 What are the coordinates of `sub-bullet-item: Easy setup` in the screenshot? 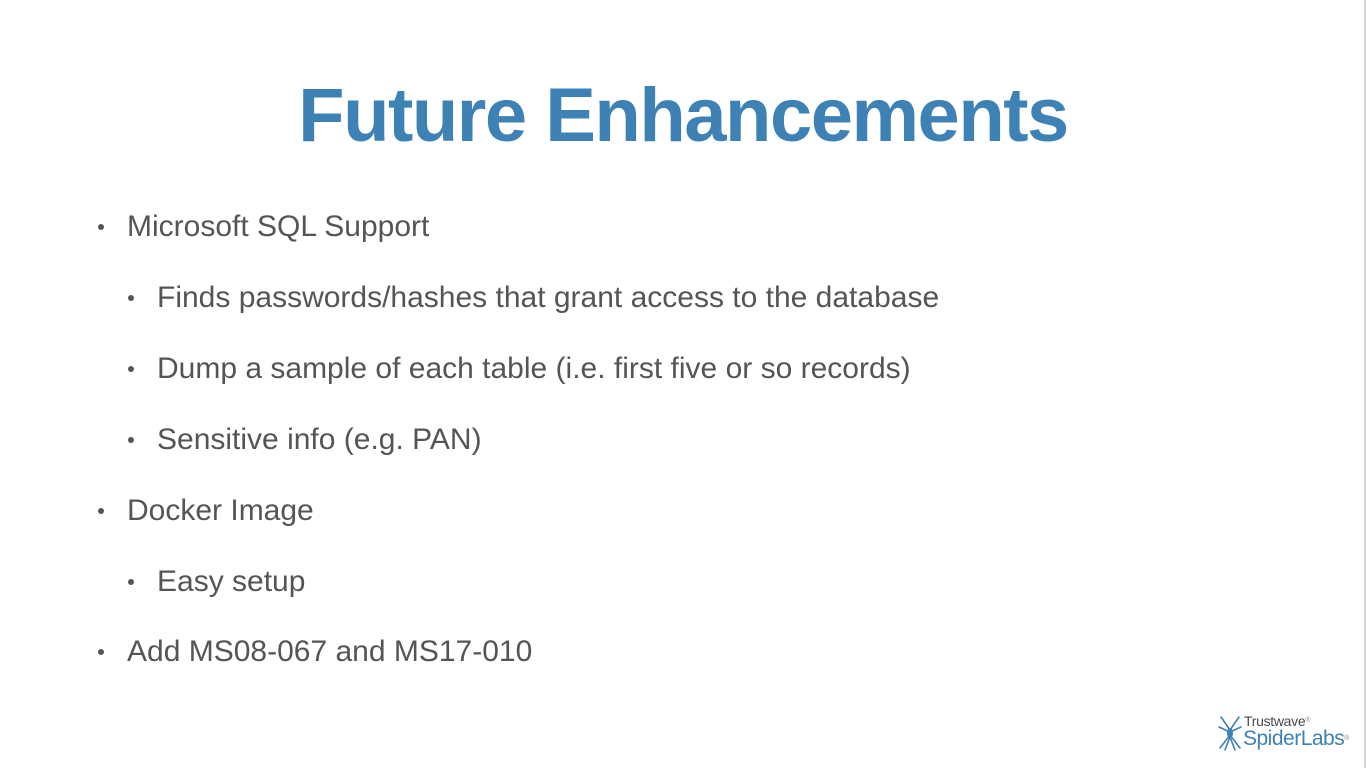 It's located at (217, 582).